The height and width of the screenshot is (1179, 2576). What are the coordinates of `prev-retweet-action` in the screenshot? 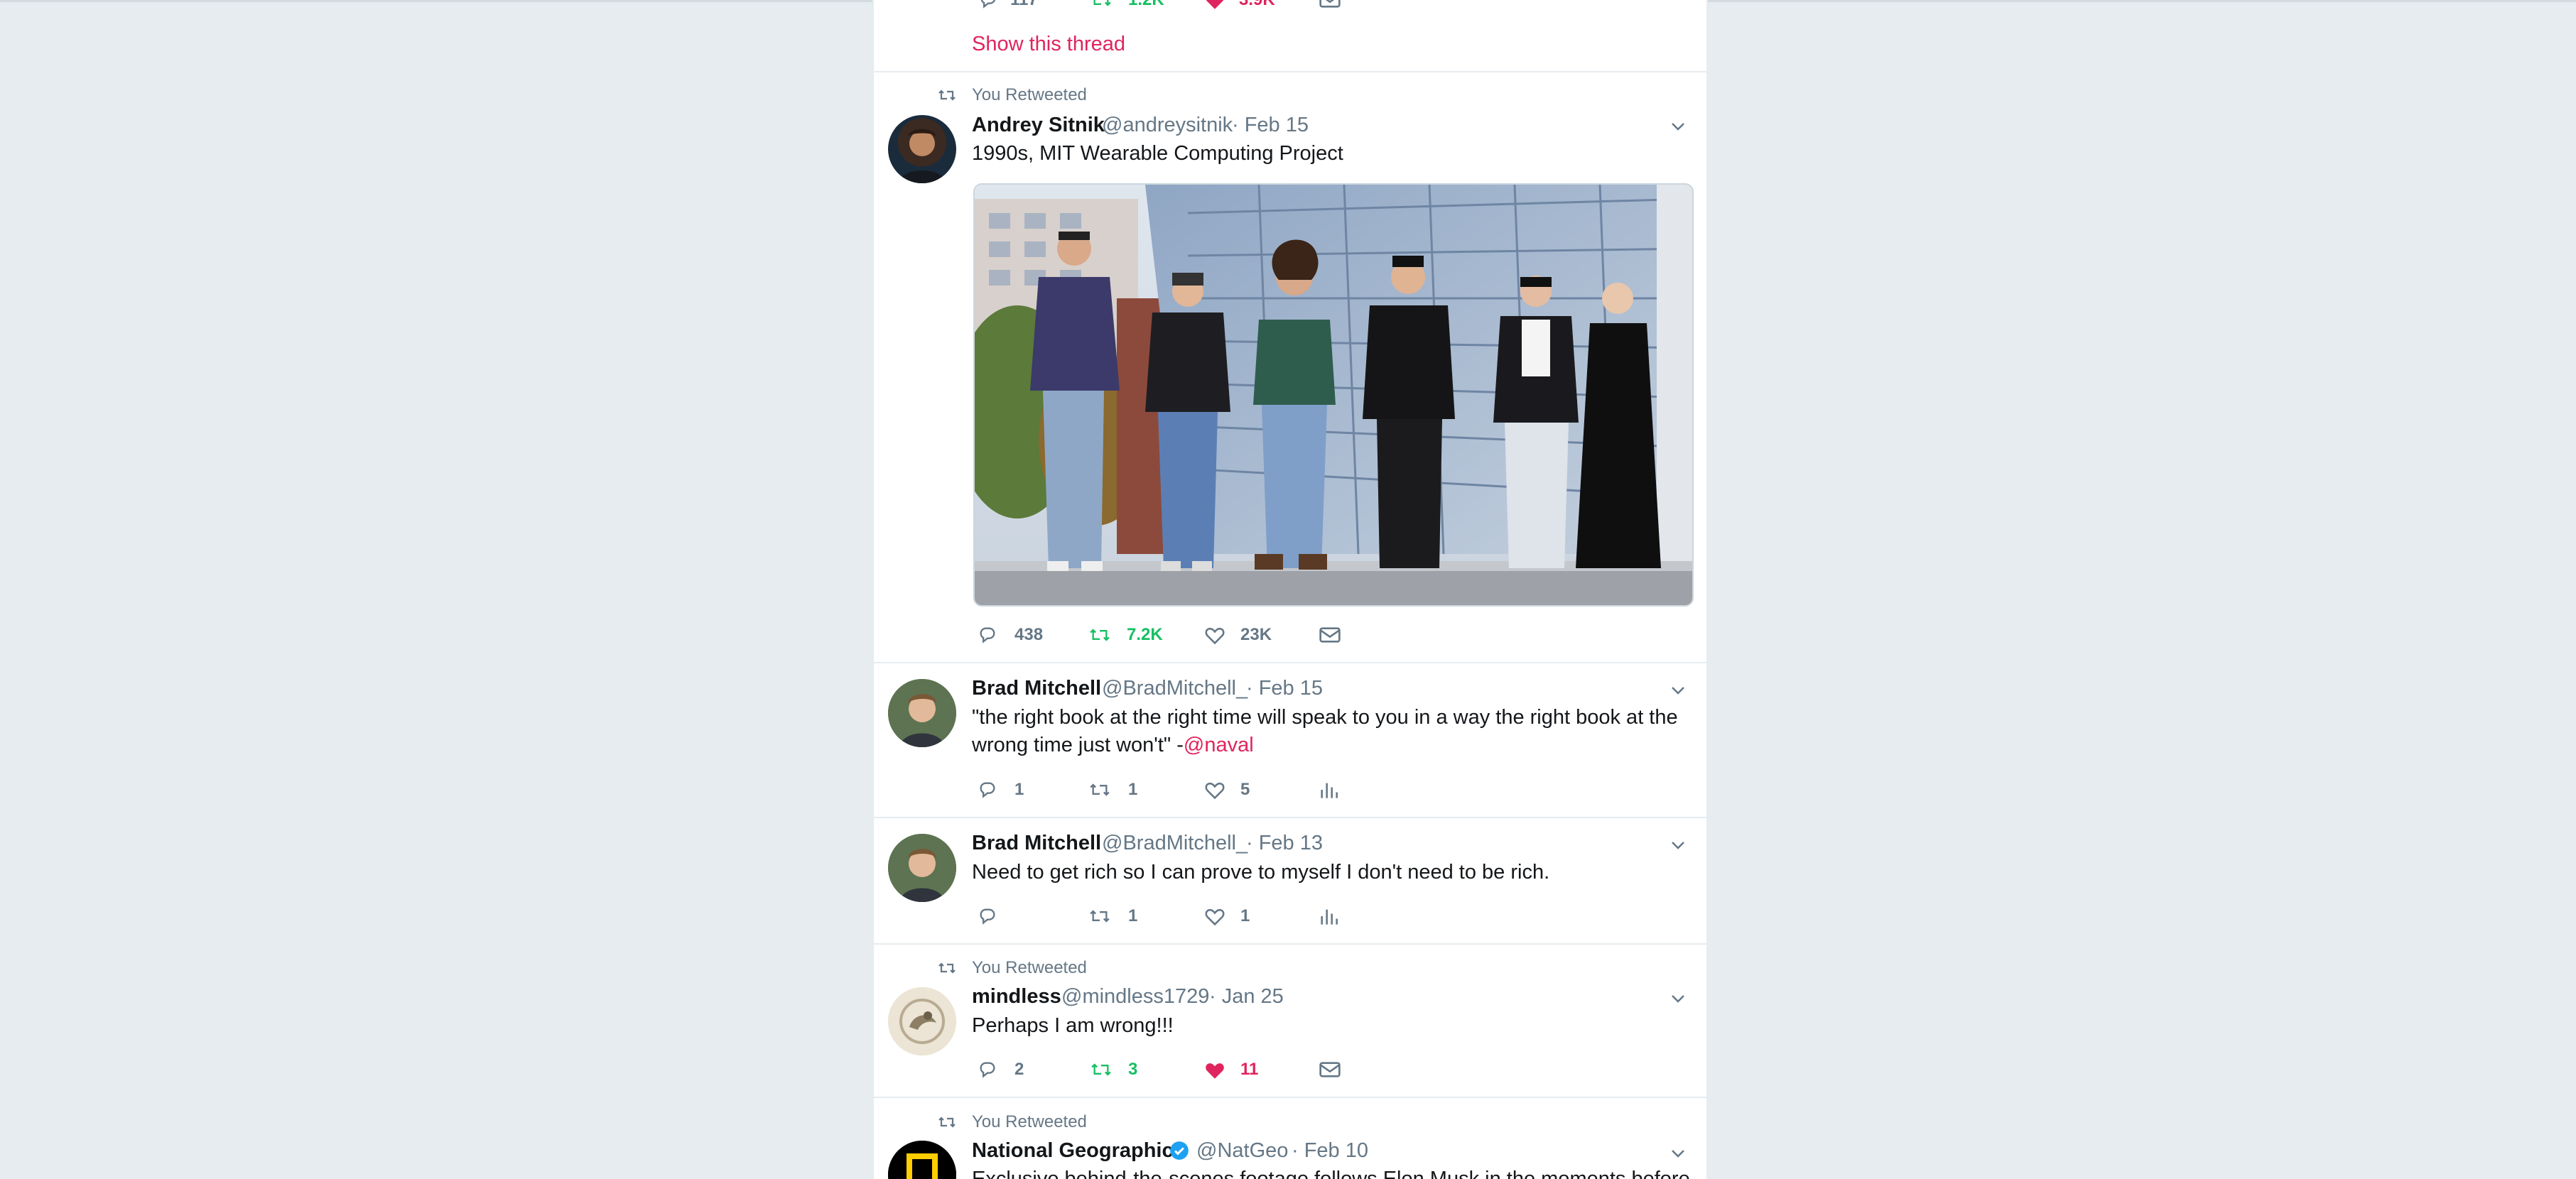 It's located at (1101, 5).